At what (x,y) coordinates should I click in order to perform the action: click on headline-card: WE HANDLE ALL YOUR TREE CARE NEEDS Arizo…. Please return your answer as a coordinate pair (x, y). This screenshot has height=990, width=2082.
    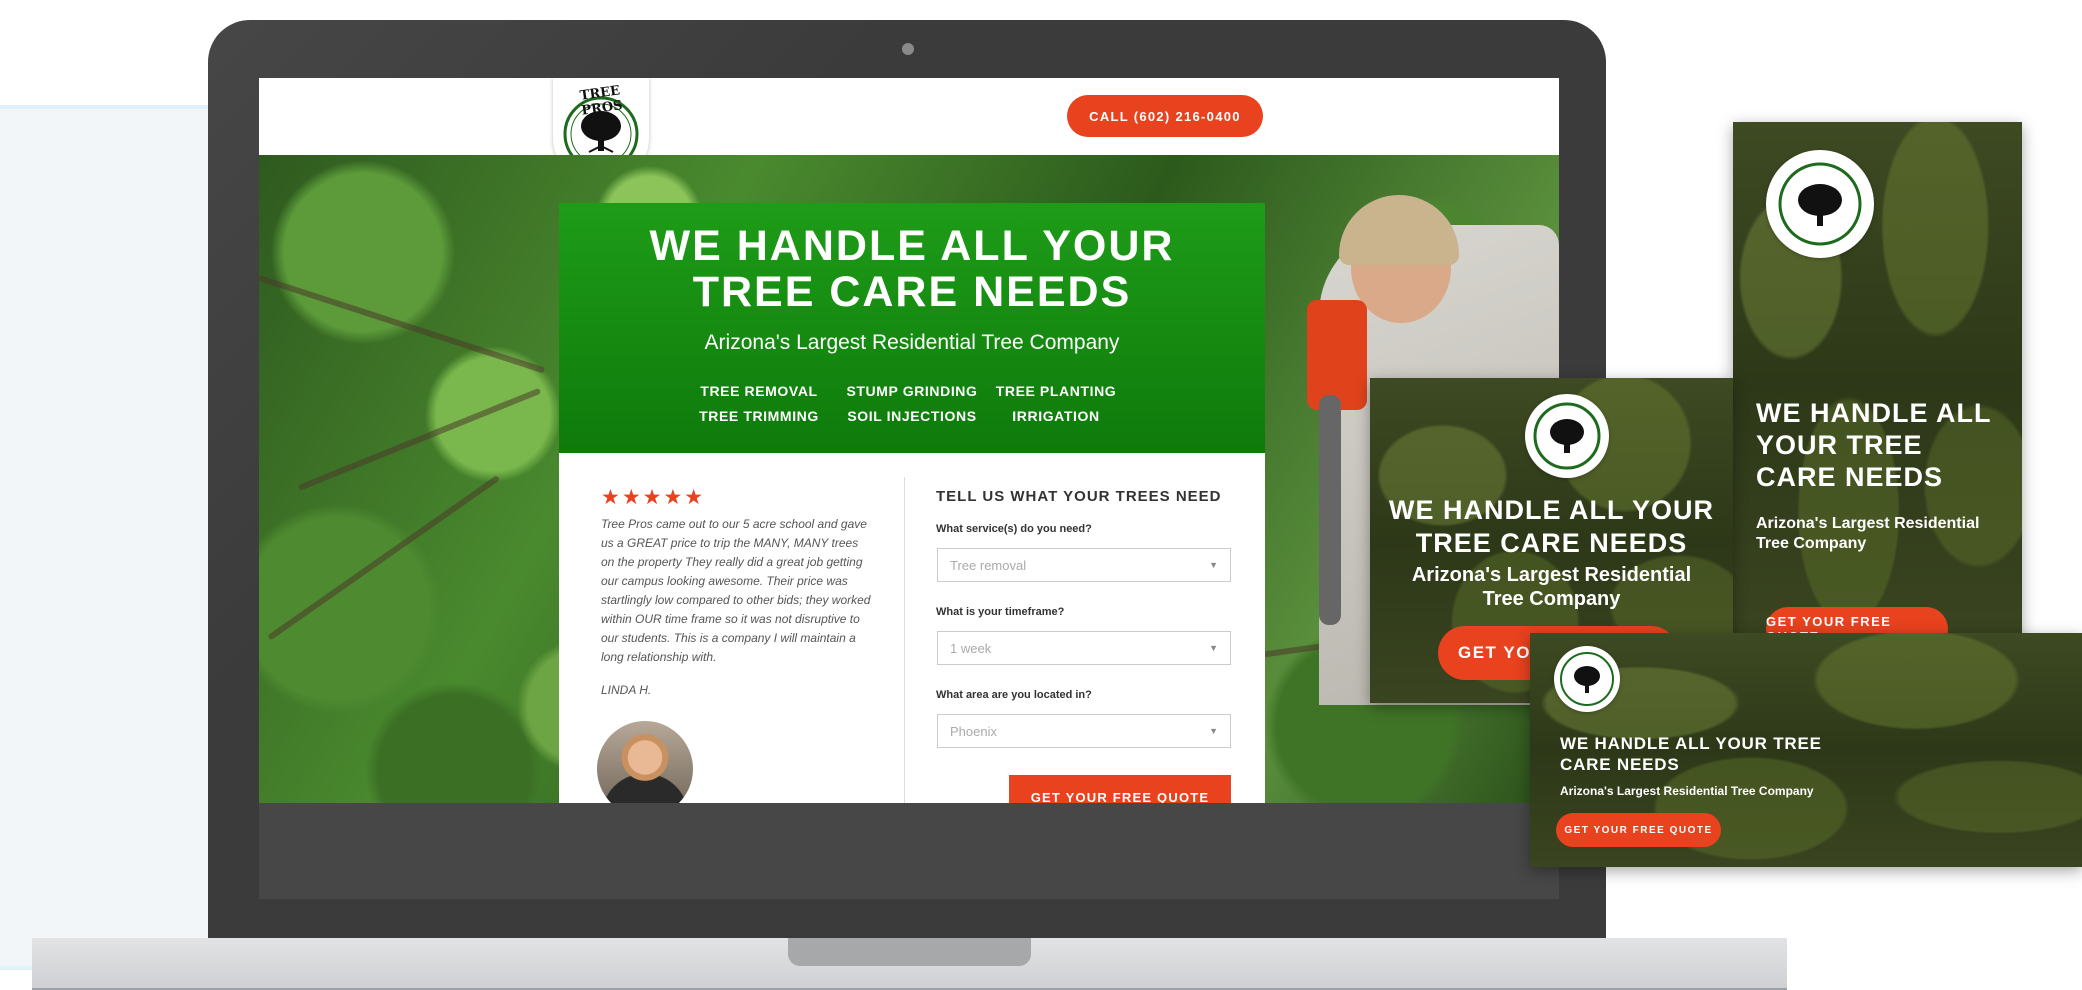
    Looking at the image, I should click on (912, 328).